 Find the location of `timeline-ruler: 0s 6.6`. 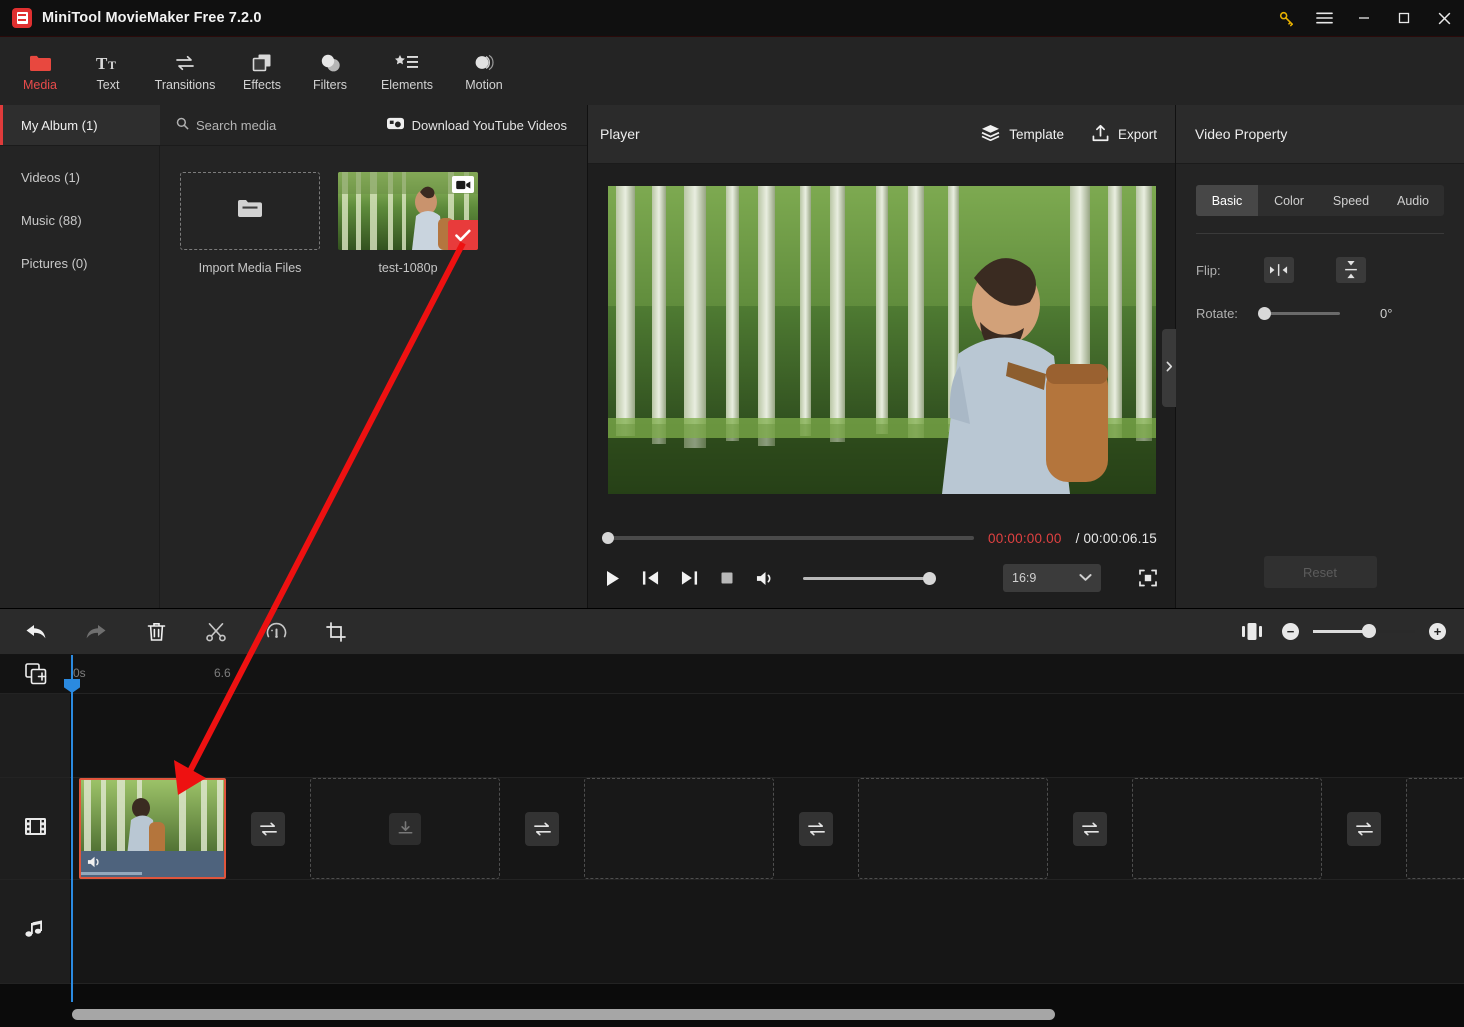

timeline-ruler: 0s 6.6 is located at coordinates (732, 674).